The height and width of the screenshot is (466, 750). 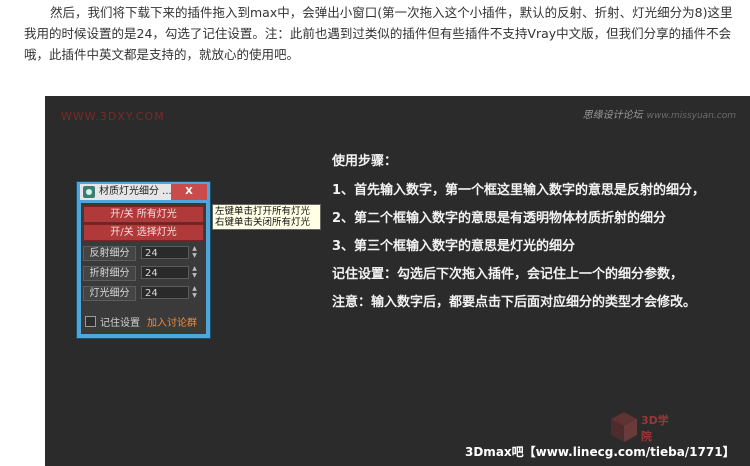 What do you see at coordinates (514, 302) in the screenshot?
I see `attention-note: 注意：输入数字后，都要点击下后面对应细分的类型才会修改。` at bounding box center [514, 302].